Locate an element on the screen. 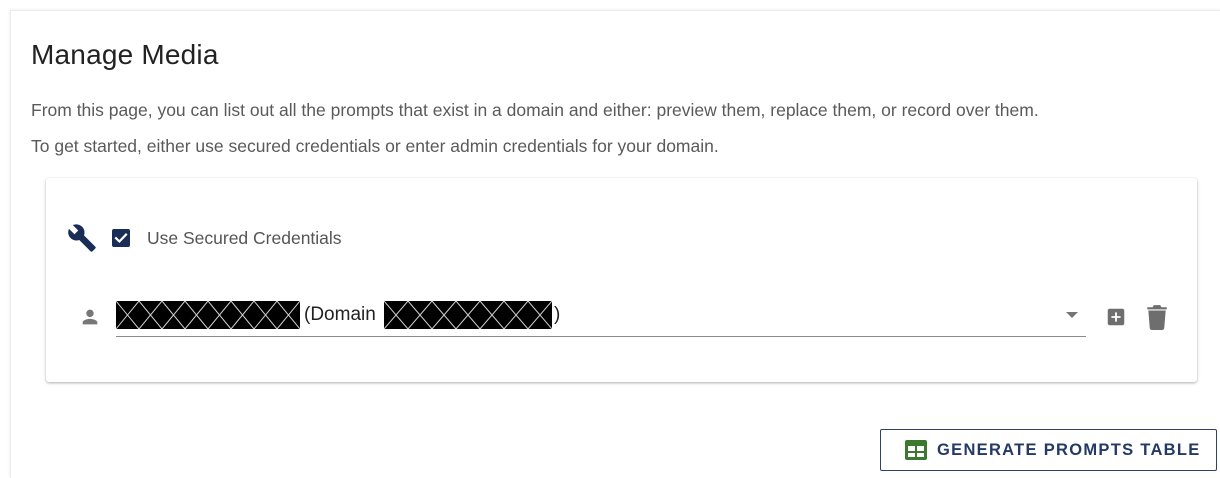 Image resolution: width=1220 pixels, height=478 pixels. use-secured-credentials-checkbox is located at coordinates (121, 238).